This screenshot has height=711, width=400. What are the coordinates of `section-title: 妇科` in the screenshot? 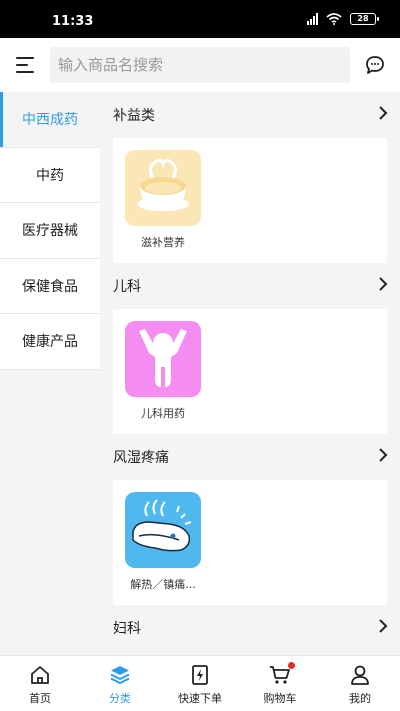 It's located at (127, 629).